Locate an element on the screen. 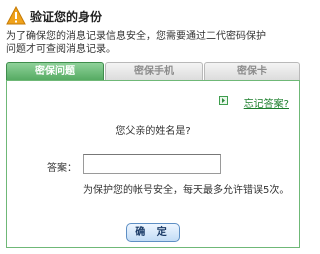 The height and width of the screenshot is (254, 320). answer-label: 答案： is located at coordinates (62, 168).